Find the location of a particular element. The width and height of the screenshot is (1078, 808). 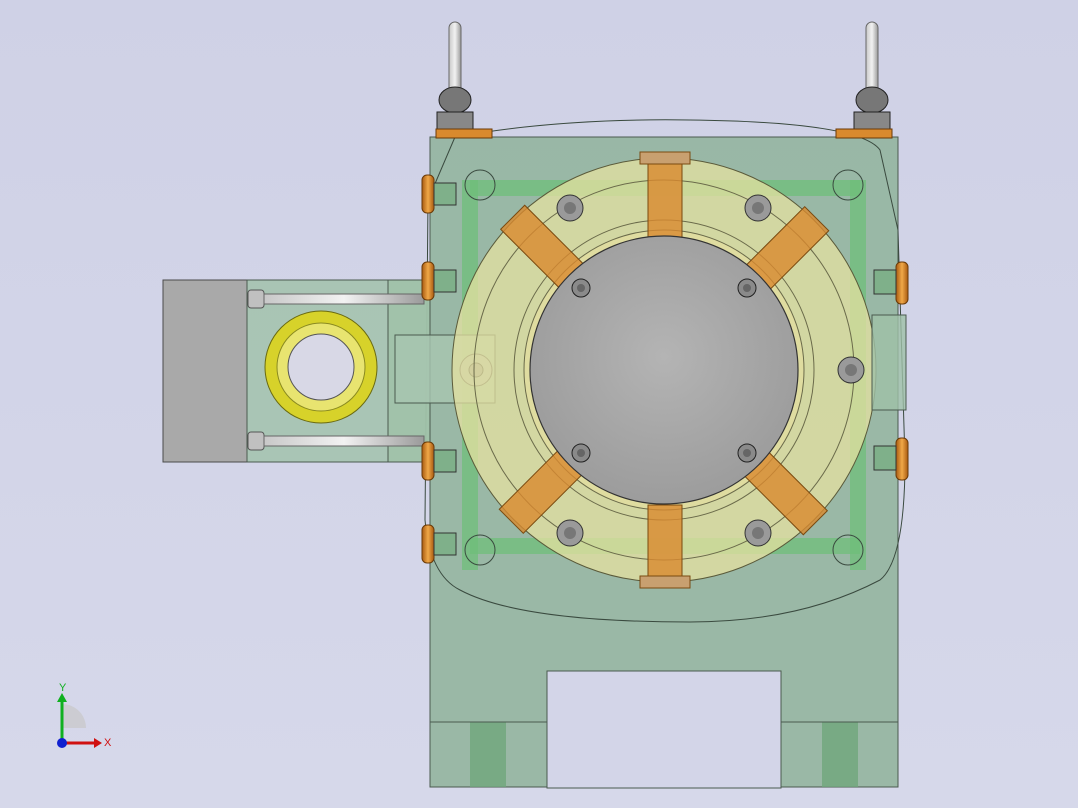

z-axis-origin is located at coordinates (62, 743).